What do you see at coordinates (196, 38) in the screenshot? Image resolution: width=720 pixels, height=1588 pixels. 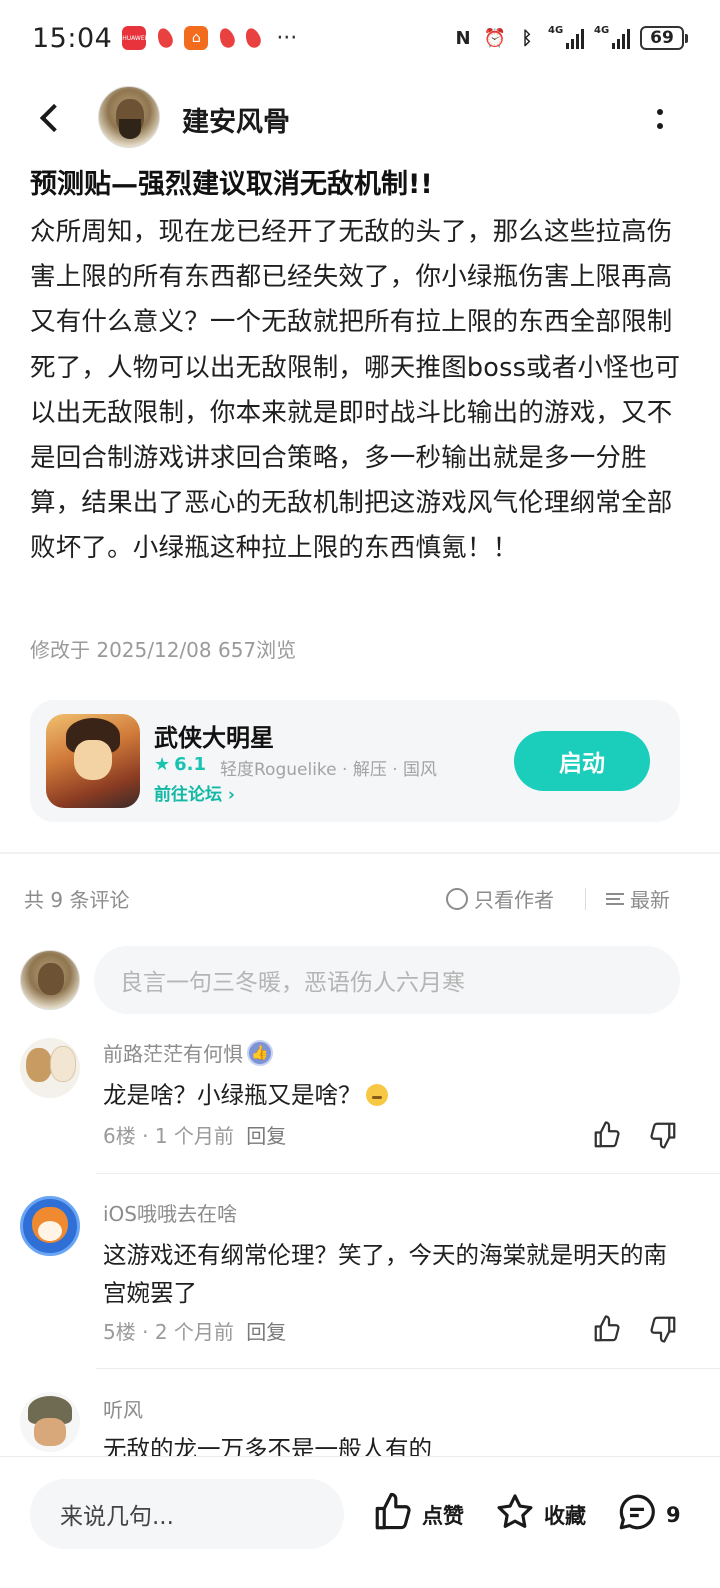 I see `shopping-app-icon: ⌂` at bounding box center [196, 38].